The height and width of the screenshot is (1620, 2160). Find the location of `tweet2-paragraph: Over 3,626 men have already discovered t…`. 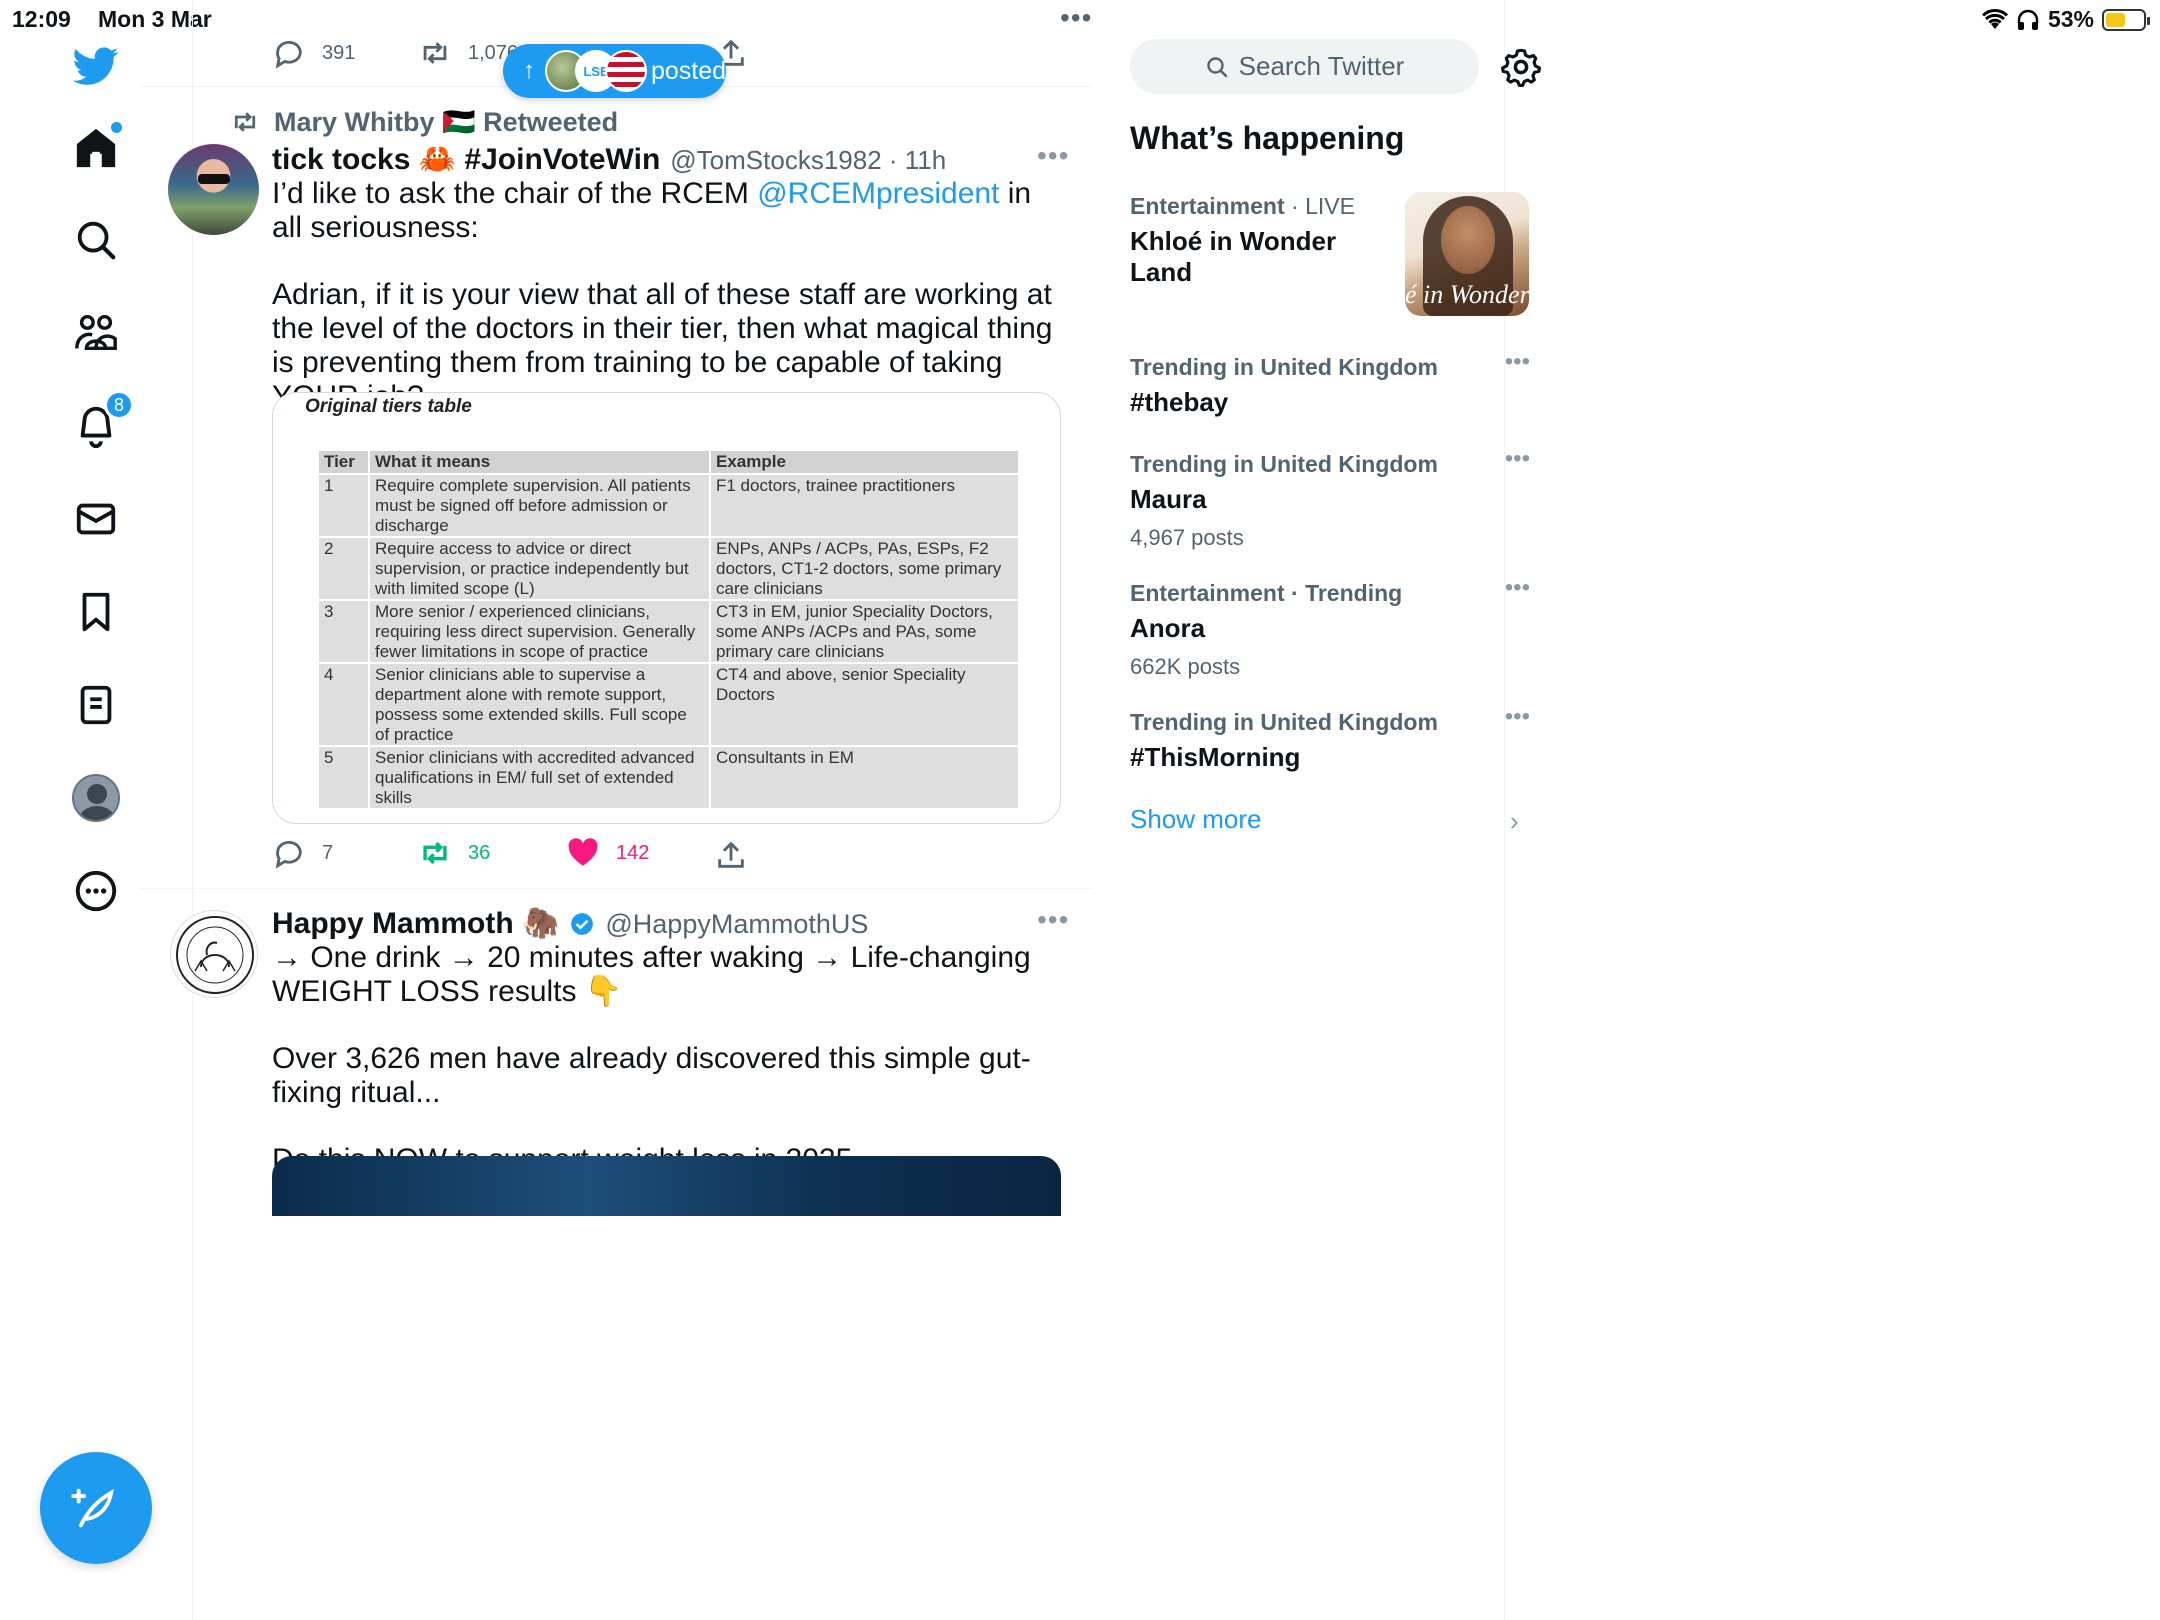

tweet2-paragraph: Over 3,626 men have already discovered t… is located at coordinates (651, 1075).